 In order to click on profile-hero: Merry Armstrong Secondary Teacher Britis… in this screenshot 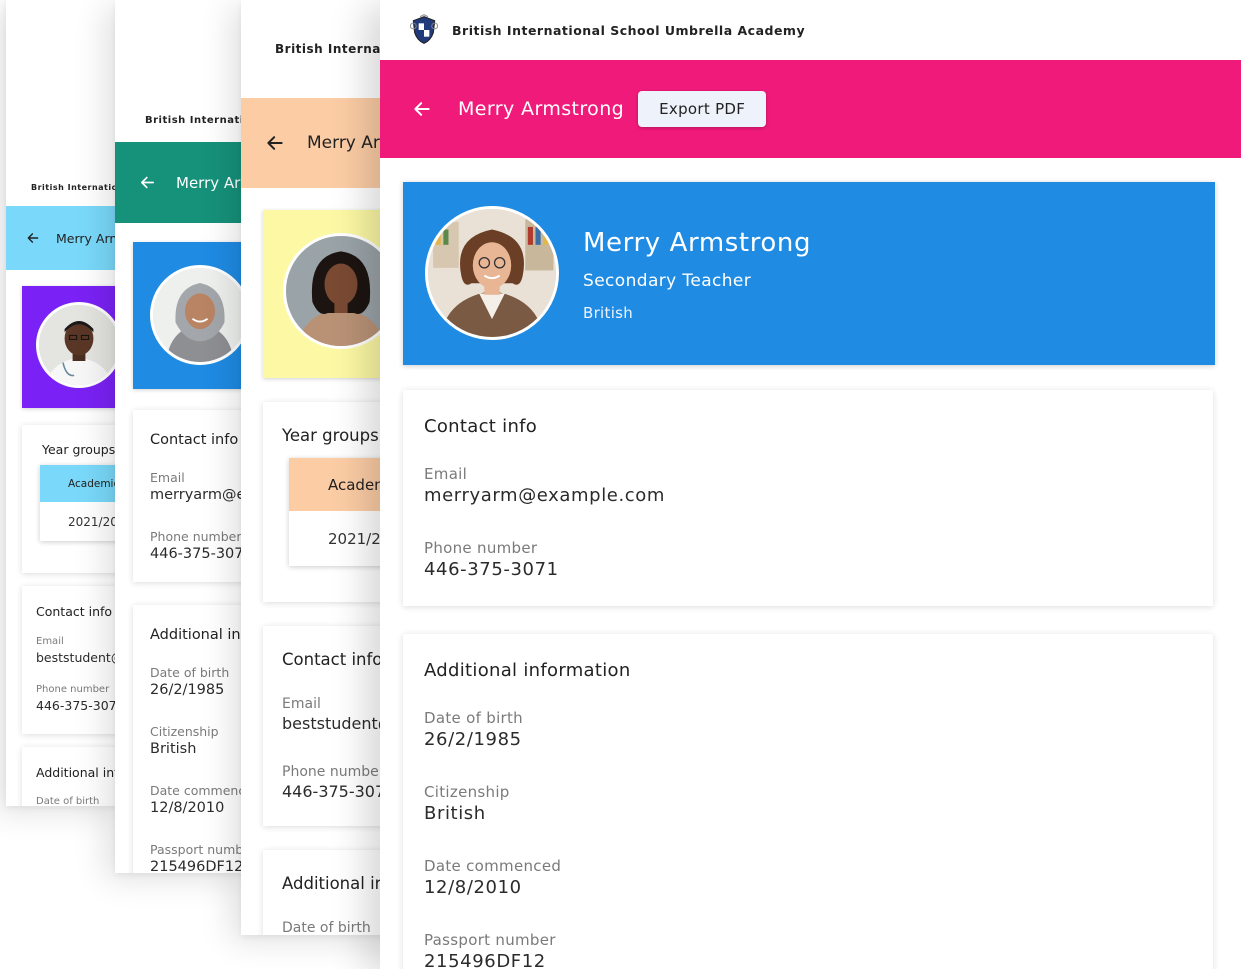, I will do `click(809, 273)`.